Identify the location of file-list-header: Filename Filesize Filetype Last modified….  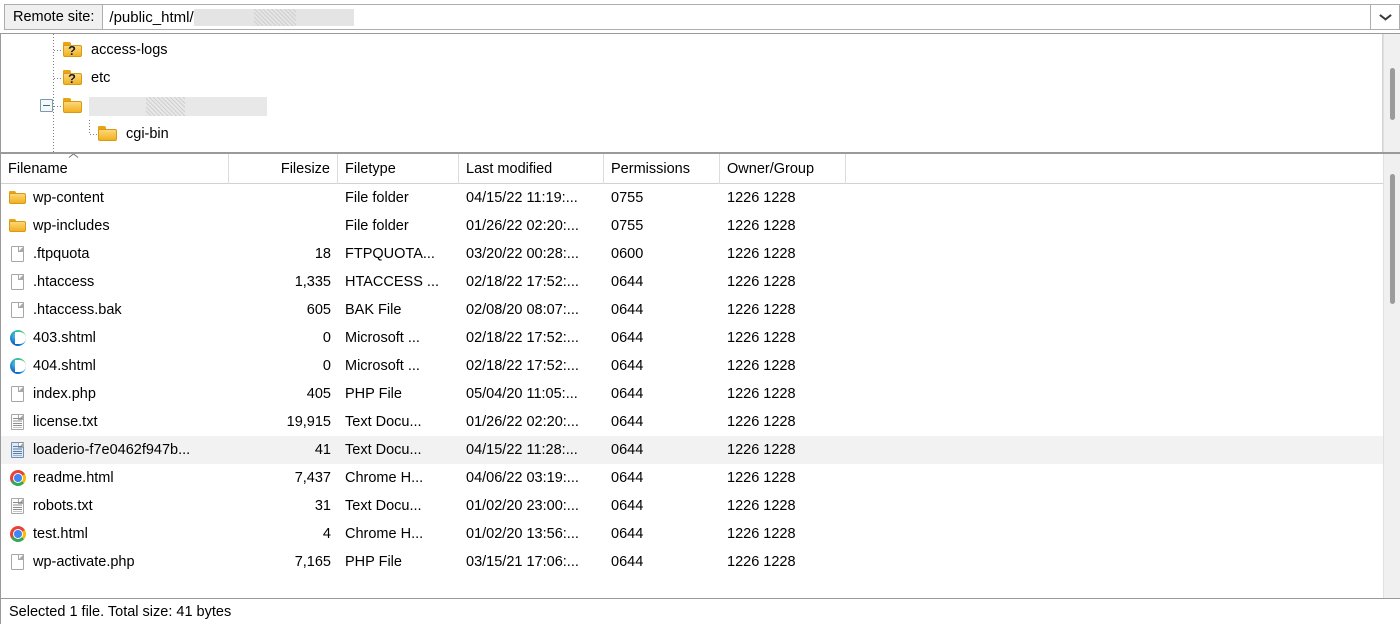
(692, 169).